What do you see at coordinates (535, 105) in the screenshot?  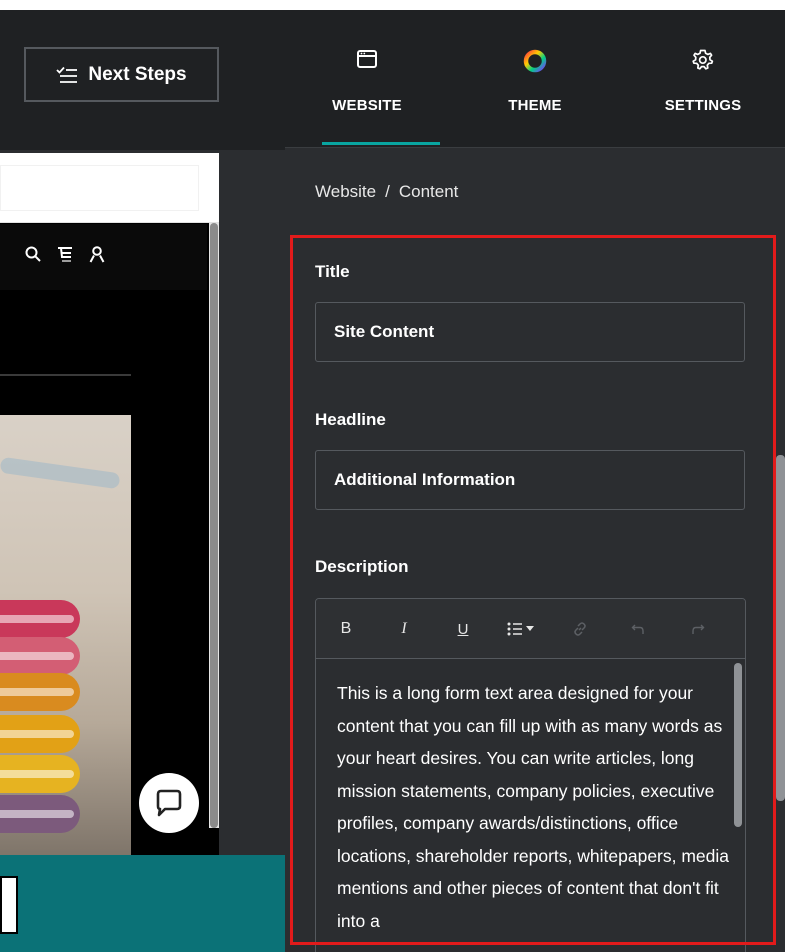 I see `tab-theme-label: THEME` at bounding box center [535, 105].